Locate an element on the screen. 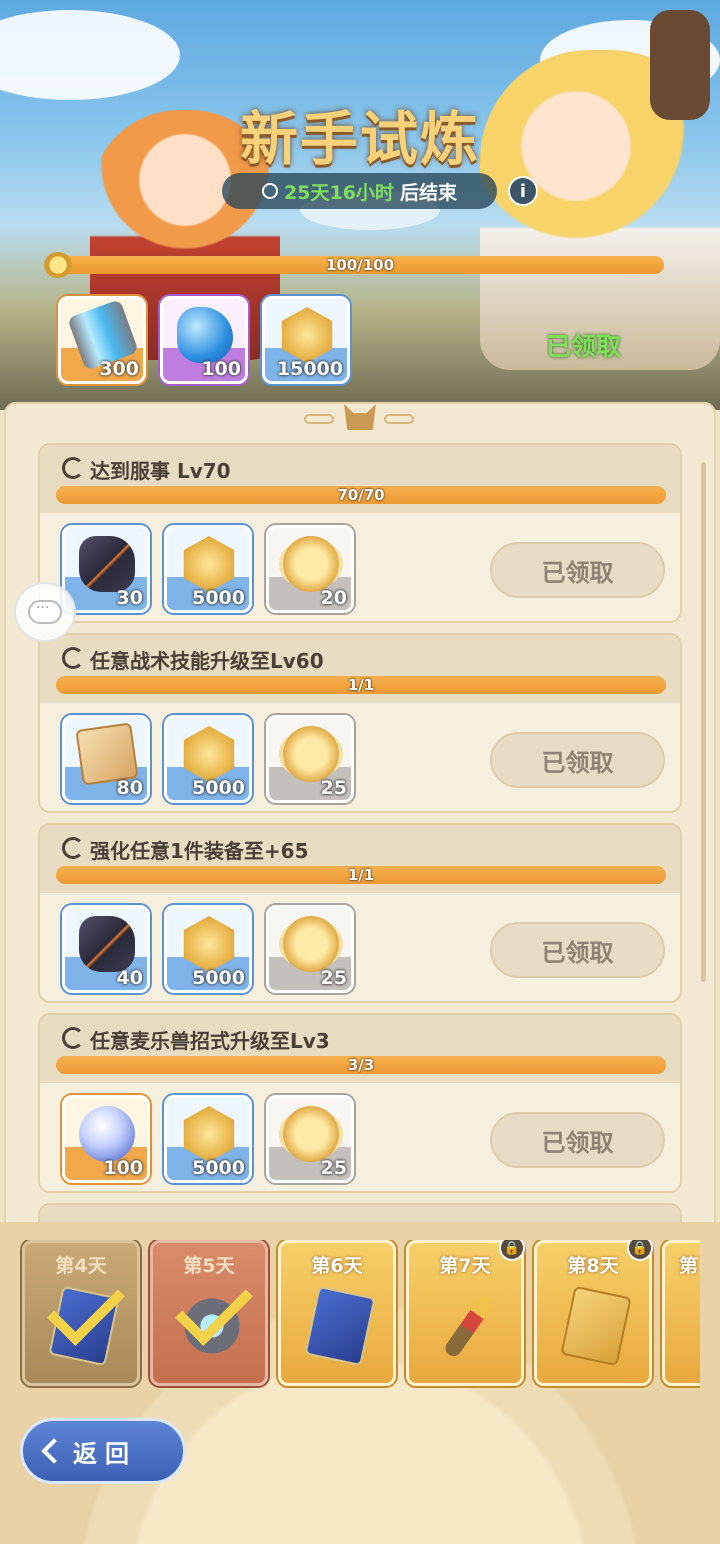  day-label: 第4天 is located at coordinates (81, 1266).